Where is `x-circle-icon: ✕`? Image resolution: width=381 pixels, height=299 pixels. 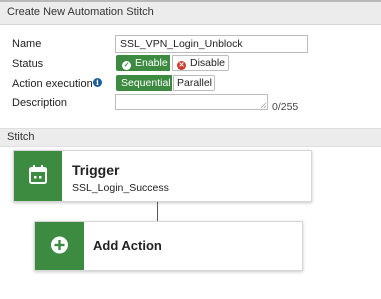
x-circle-icon: ✕ is located at coordinates (181, 65).